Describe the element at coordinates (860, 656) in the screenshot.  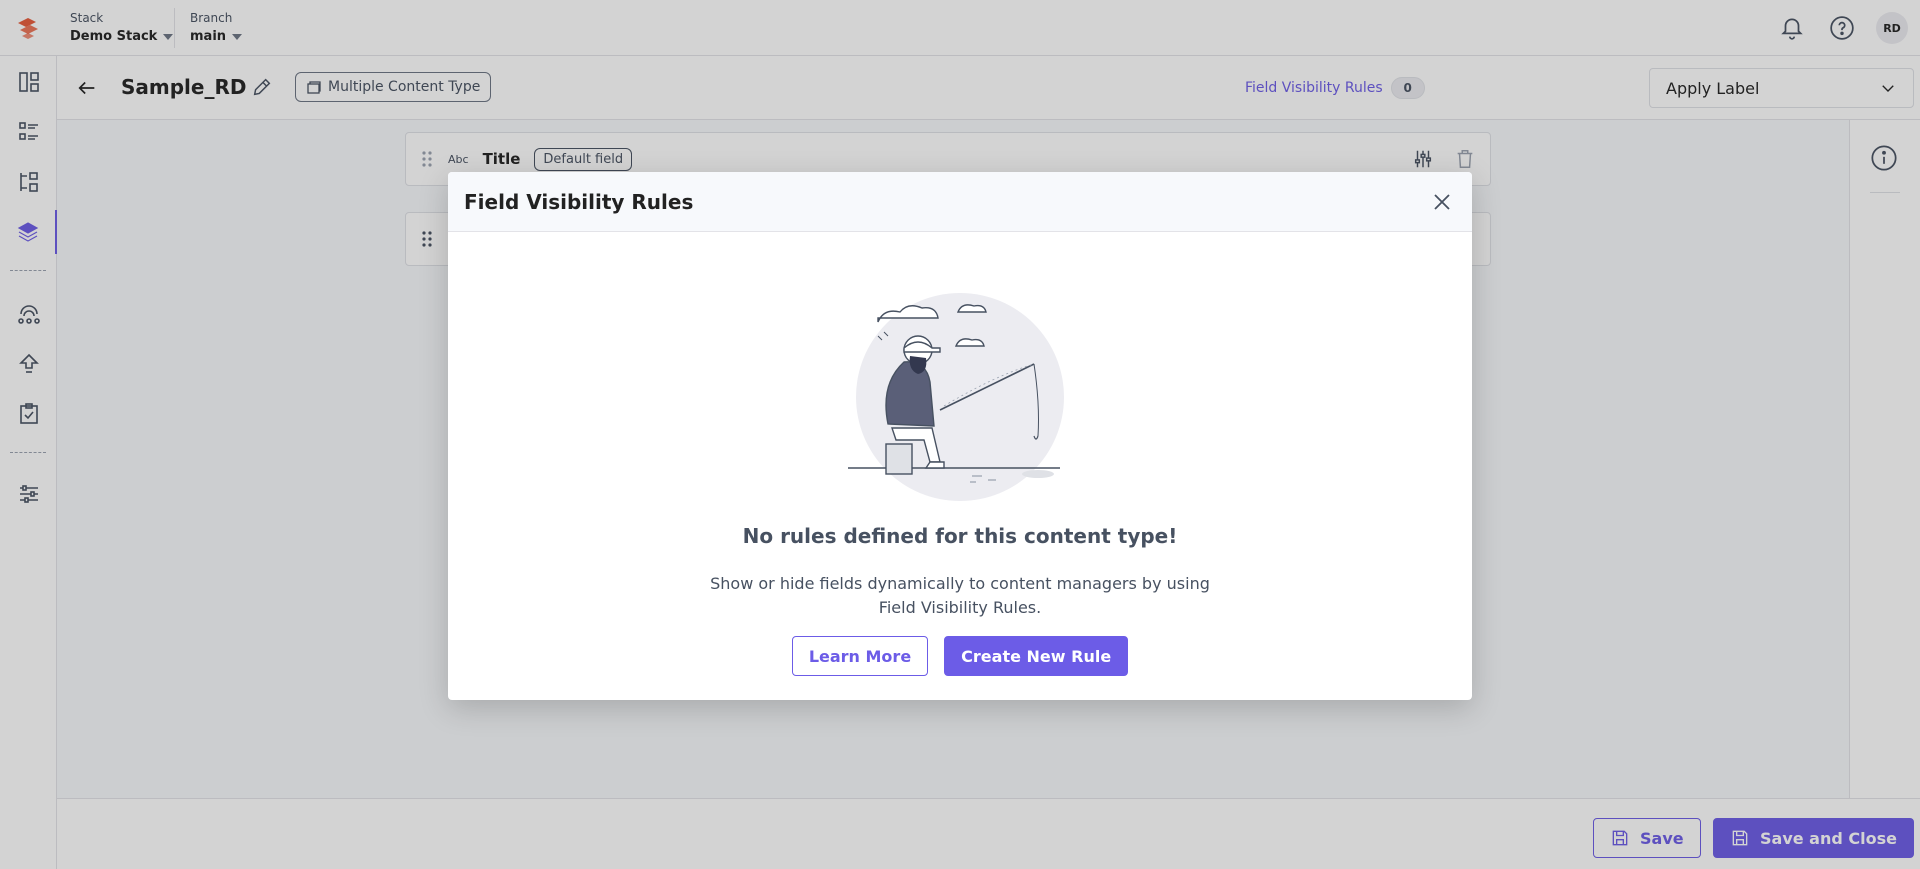
I see `learn-more-button: Learn More` at that location.